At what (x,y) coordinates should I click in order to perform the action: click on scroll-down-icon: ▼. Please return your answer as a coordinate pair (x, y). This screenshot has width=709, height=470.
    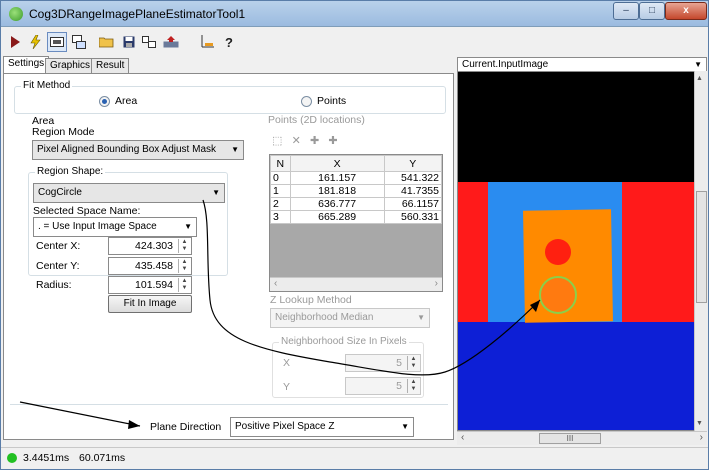
    Looking at the image, I should click on (699, 423).